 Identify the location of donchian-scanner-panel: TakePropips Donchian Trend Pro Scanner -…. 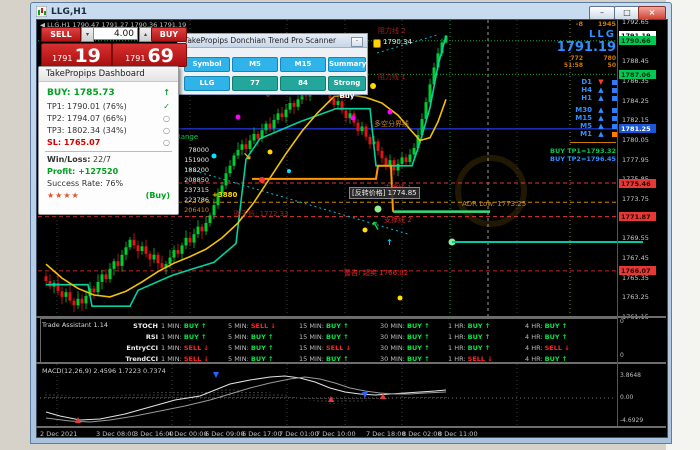
(272, 66).